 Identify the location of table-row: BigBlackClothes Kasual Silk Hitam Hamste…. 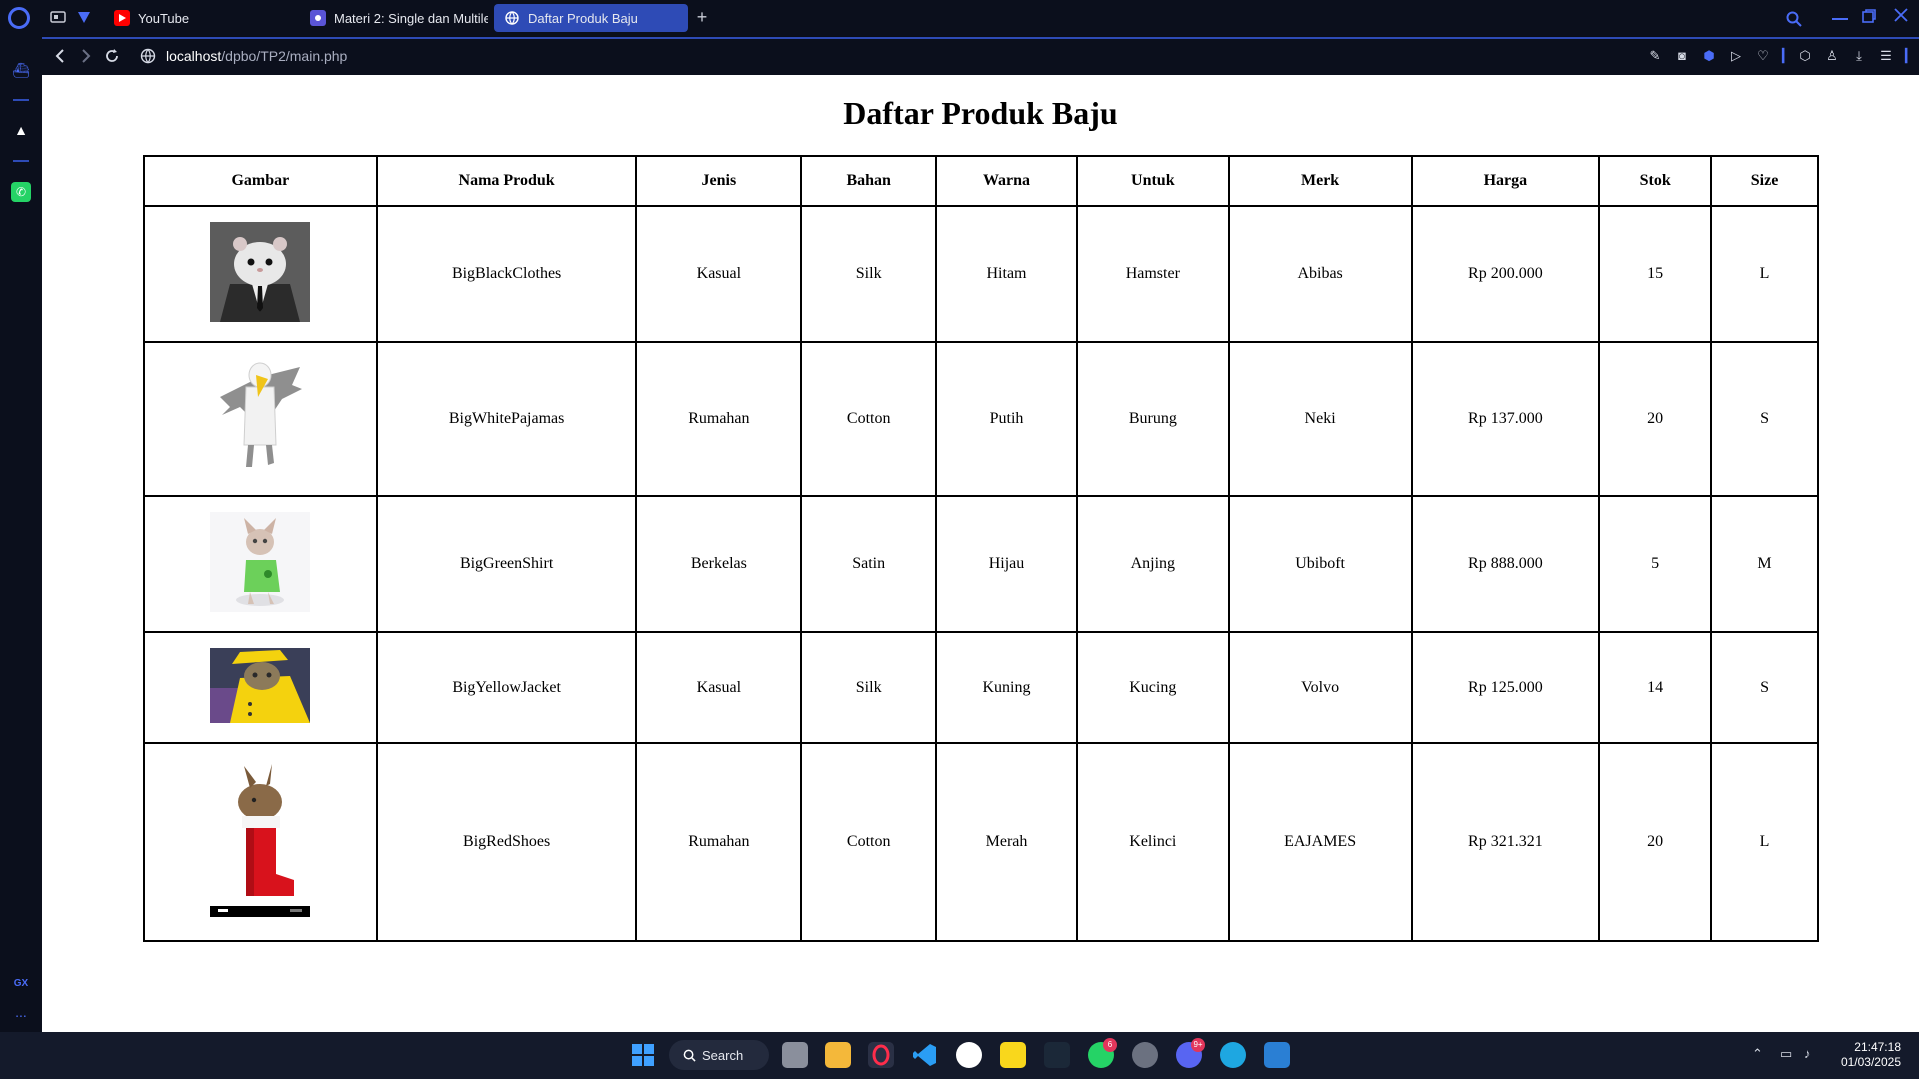
(981, 274).